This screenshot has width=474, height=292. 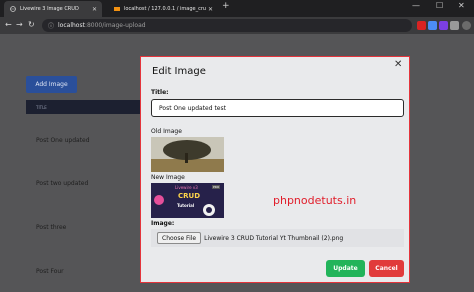 I want to click on table-header-title: TITLE, so click(x=83, y=107).